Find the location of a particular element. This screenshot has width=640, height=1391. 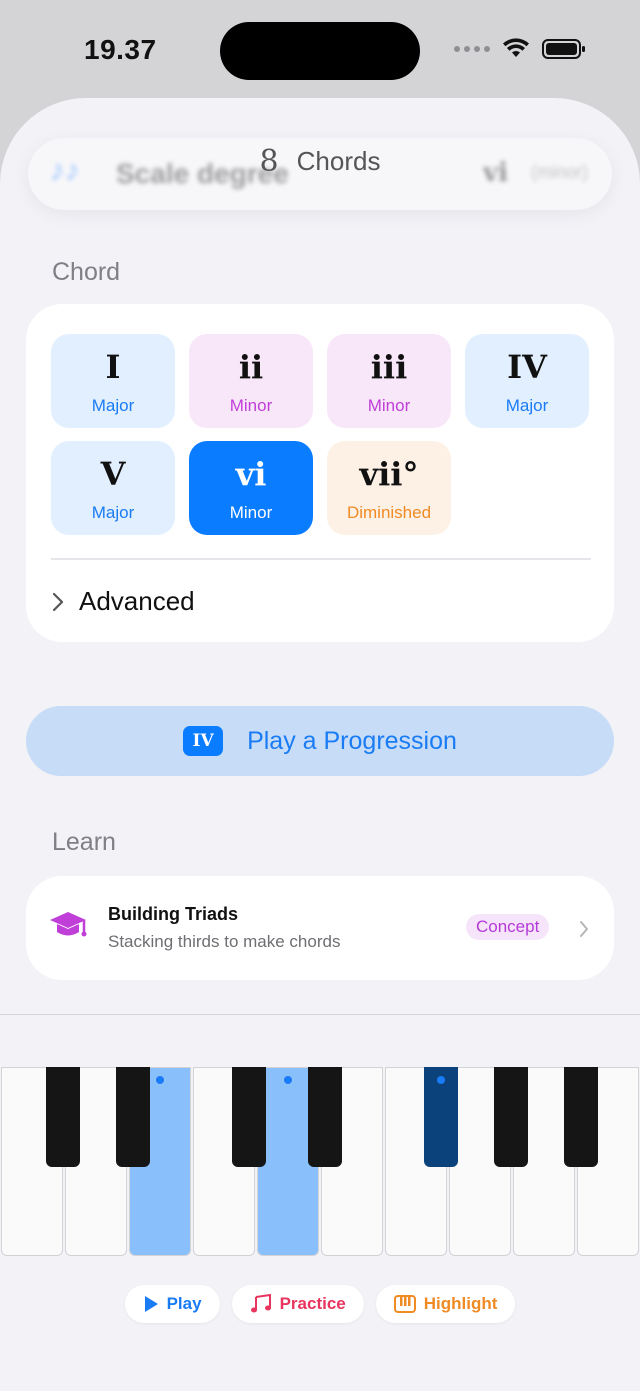

play-icon is located at coordinates (151, 1304).